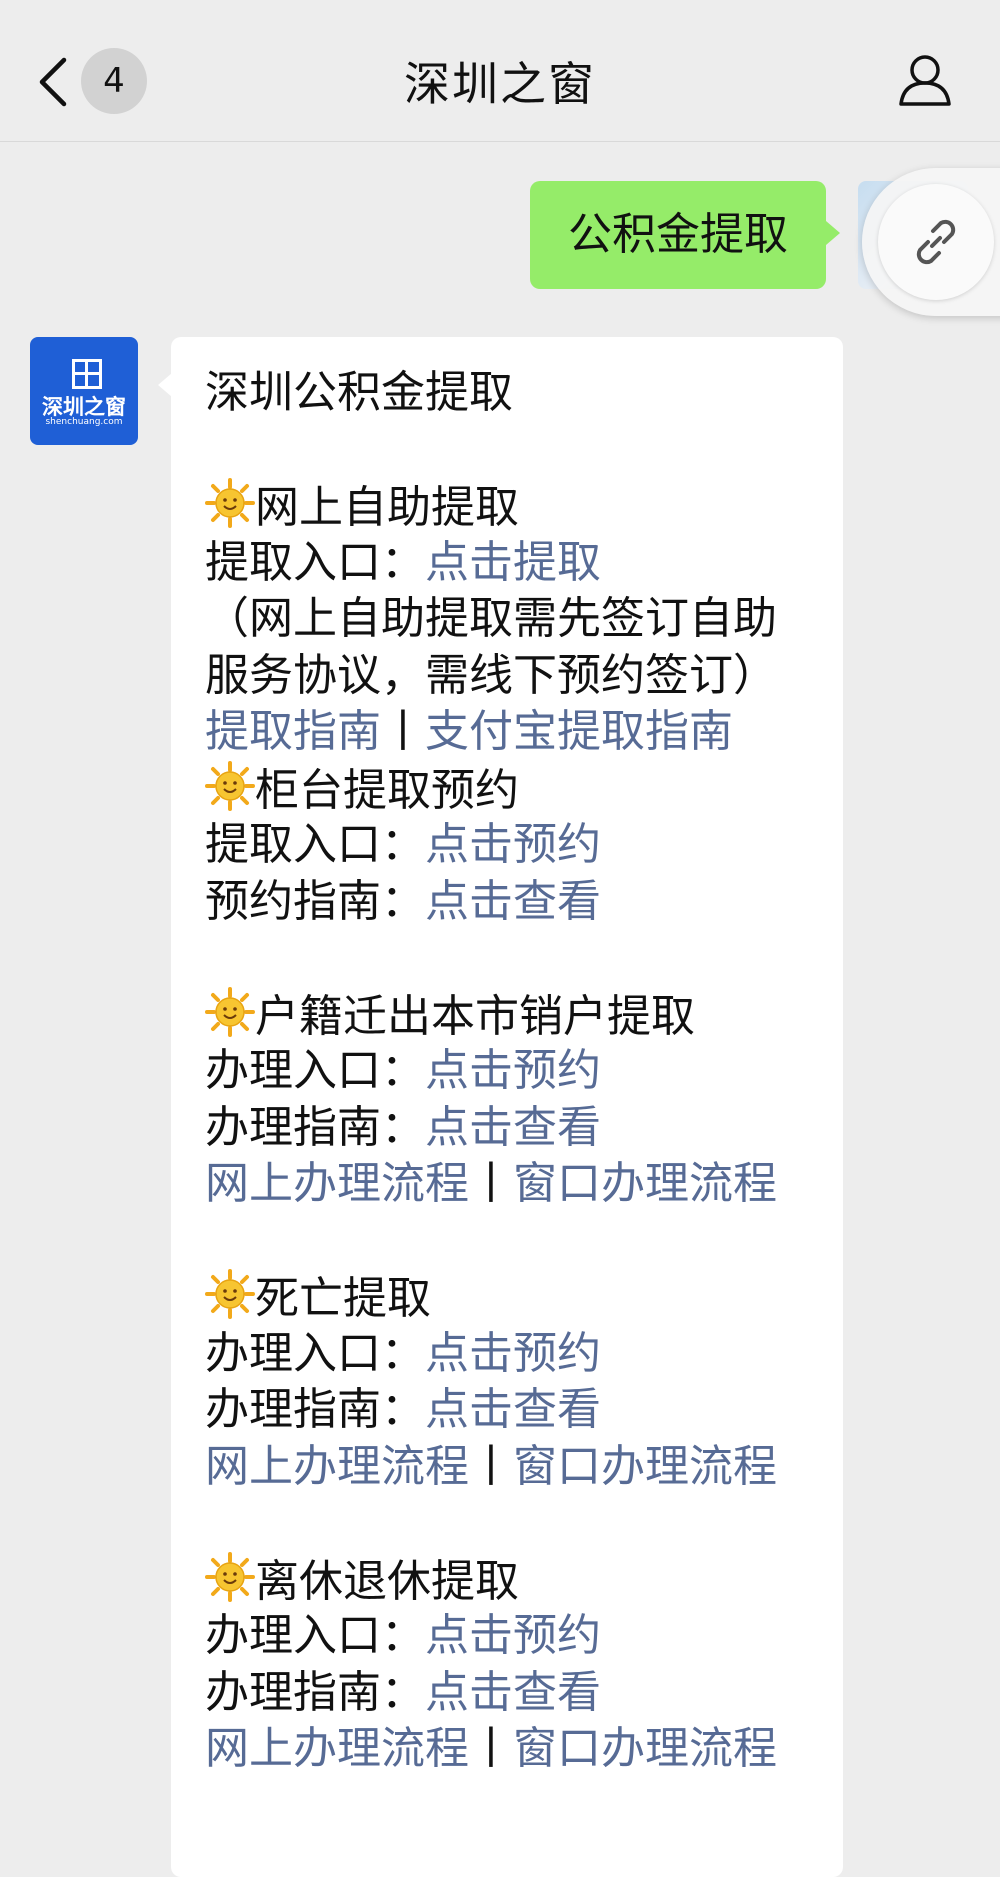 The height and width of the screenshot is (1877, 1000). I want to click on link-button-circle, so click(936, 242).